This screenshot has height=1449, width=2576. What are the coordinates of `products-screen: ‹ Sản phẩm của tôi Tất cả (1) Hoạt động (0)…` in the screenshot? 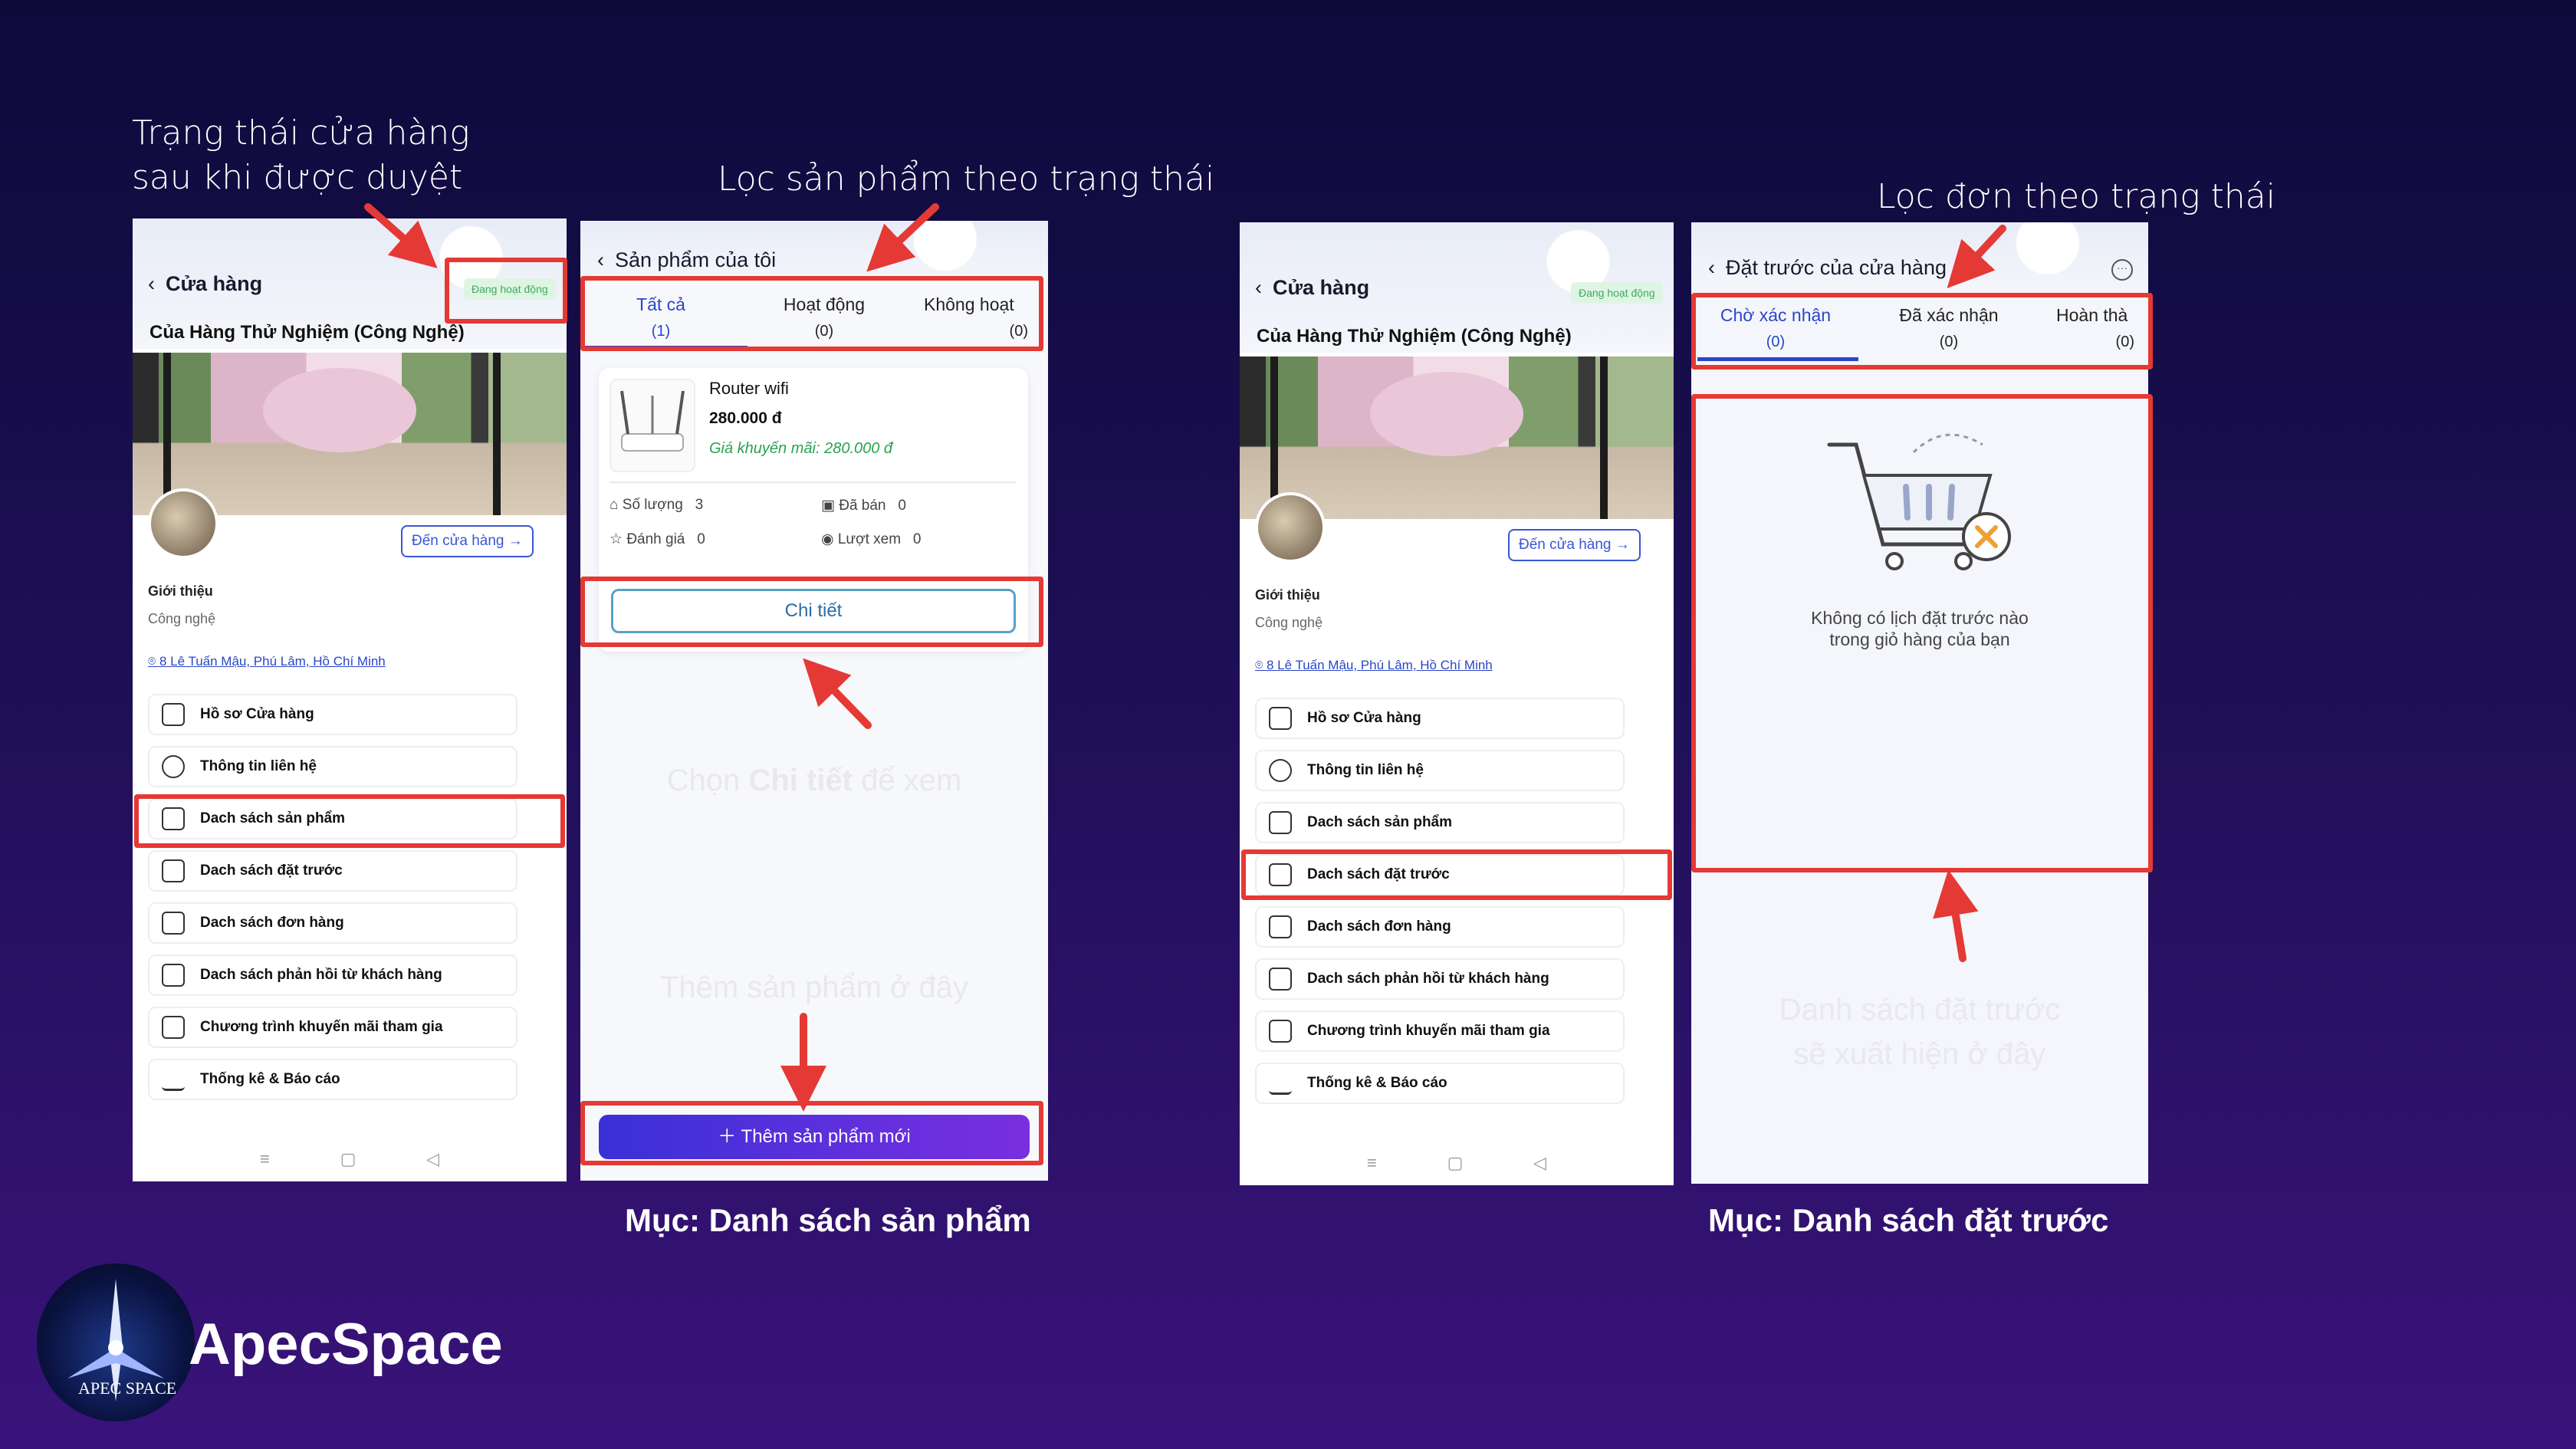 It's located at (814, 701).